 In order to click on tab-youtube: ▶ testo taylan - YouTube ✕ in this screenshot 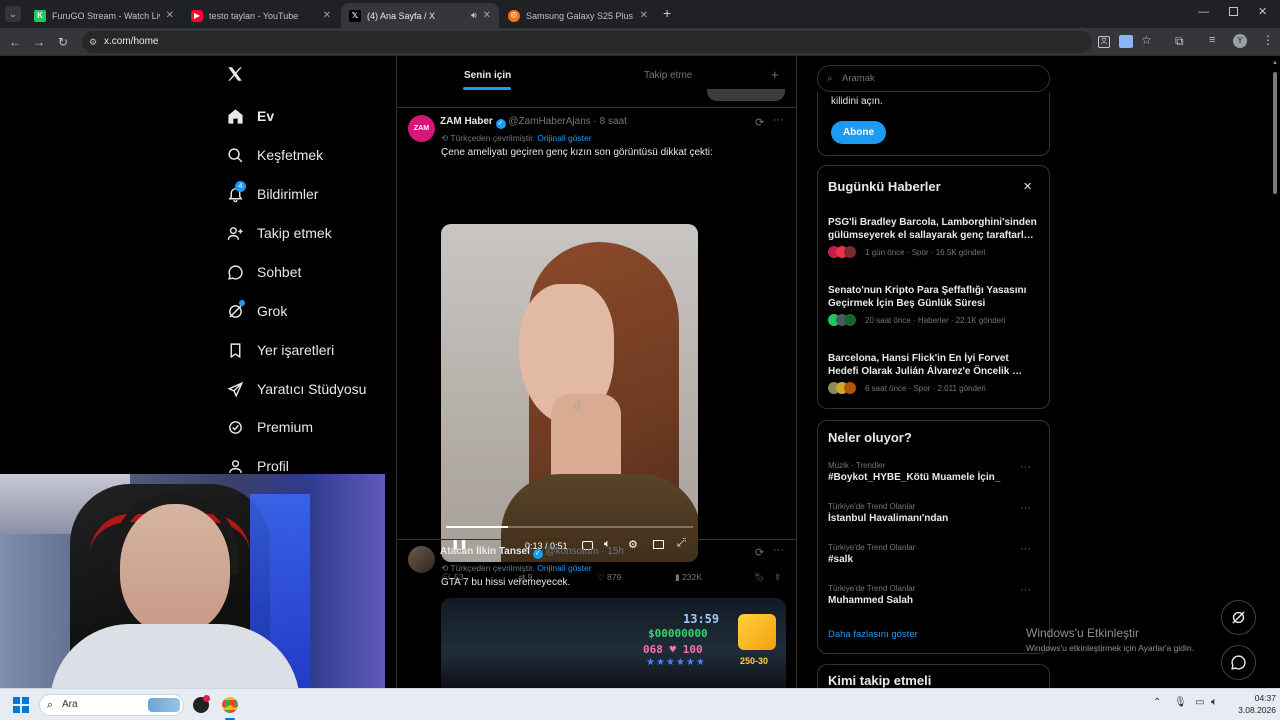, I will do `click(261, 15)`.